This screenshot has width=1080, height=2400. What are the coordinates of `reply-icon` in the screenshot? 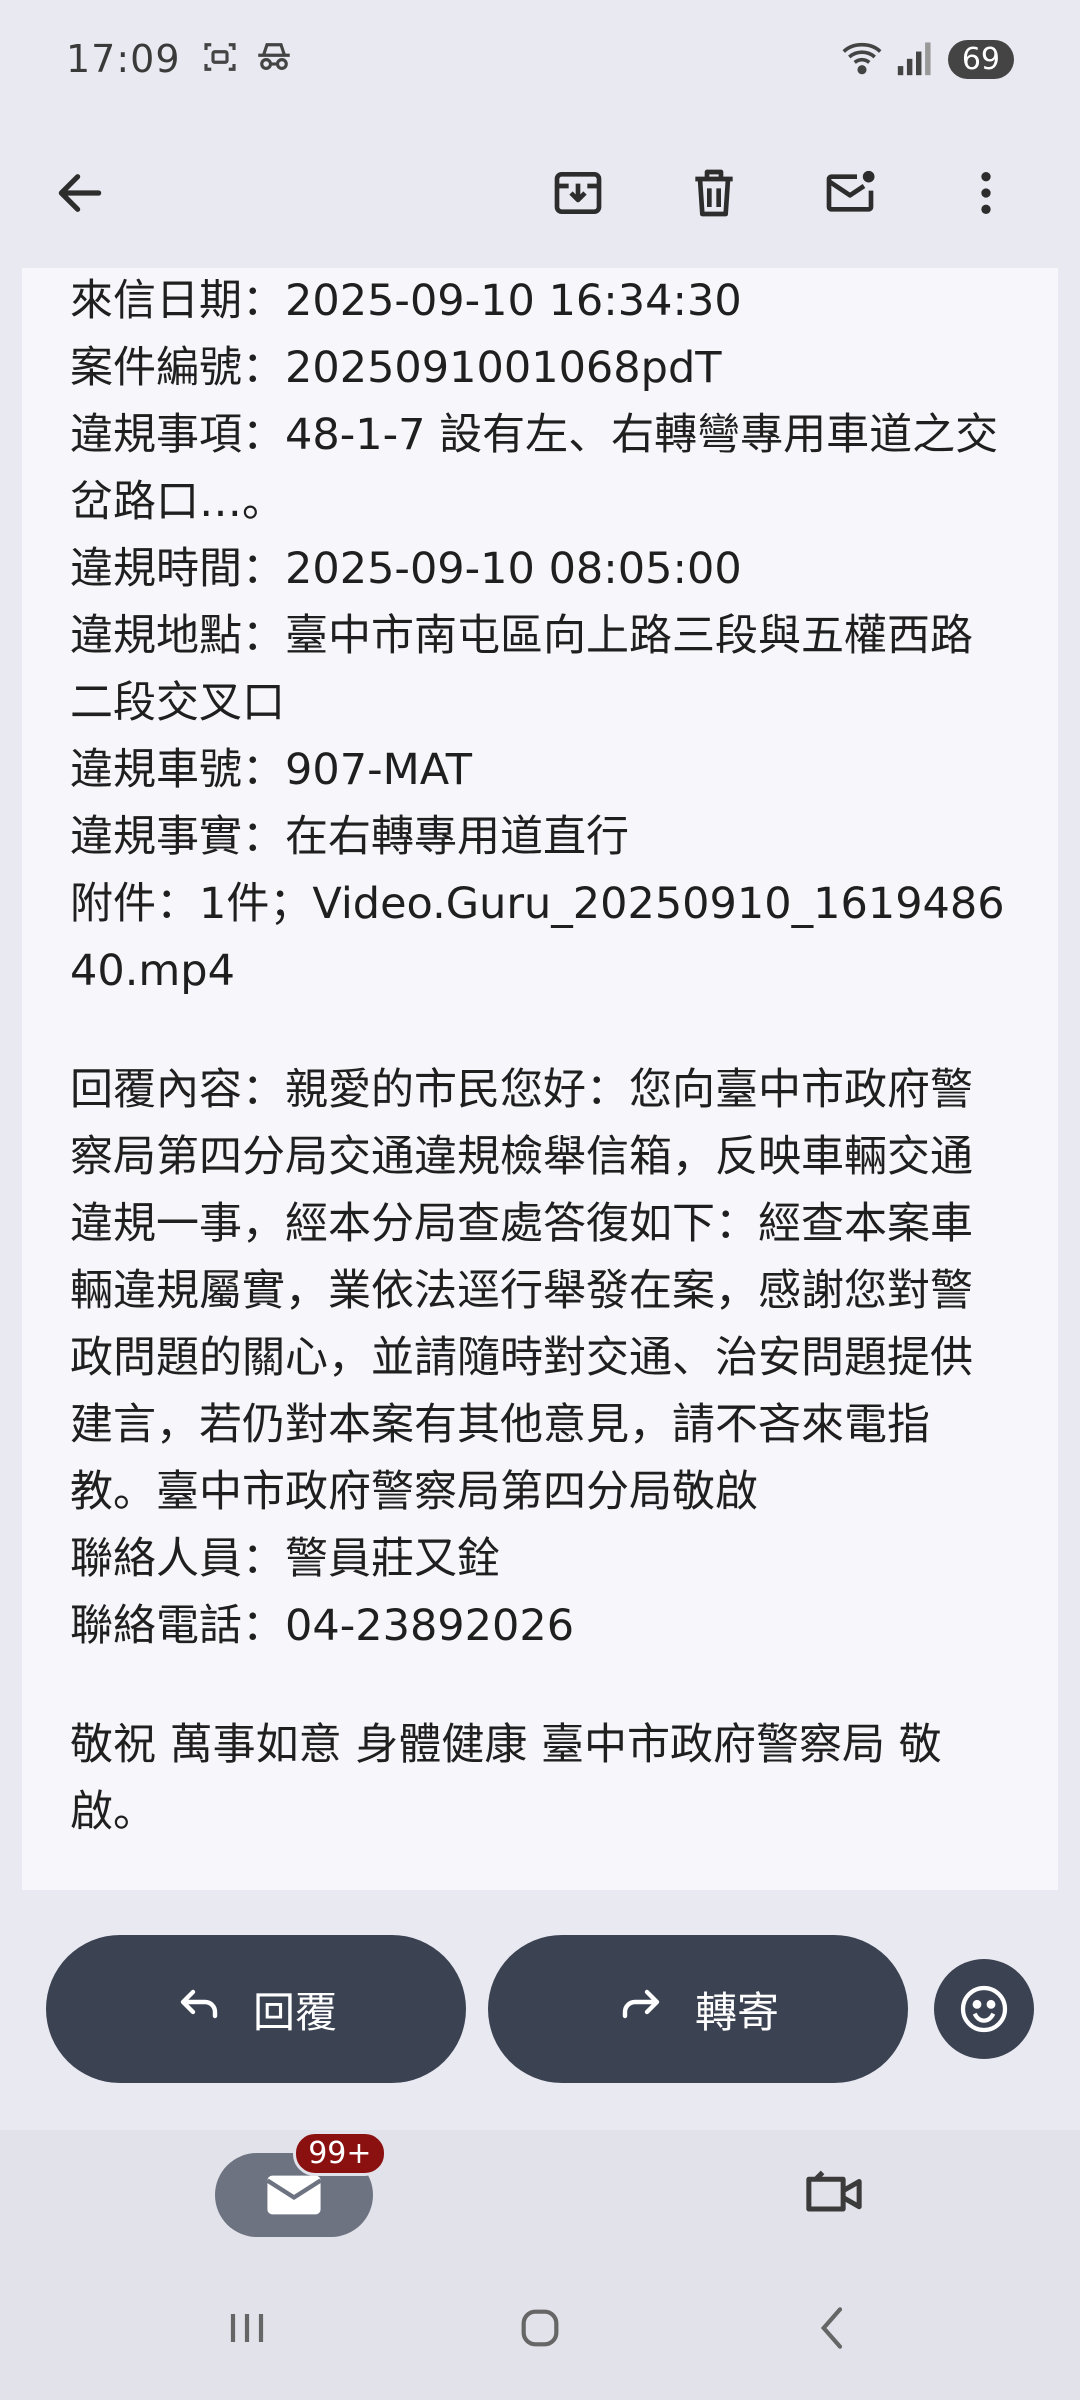 It's located at (199, 2009).